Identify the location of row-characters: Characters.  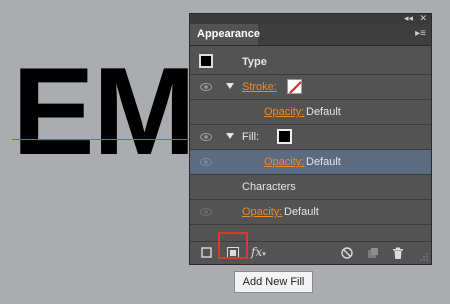
(310, 187).